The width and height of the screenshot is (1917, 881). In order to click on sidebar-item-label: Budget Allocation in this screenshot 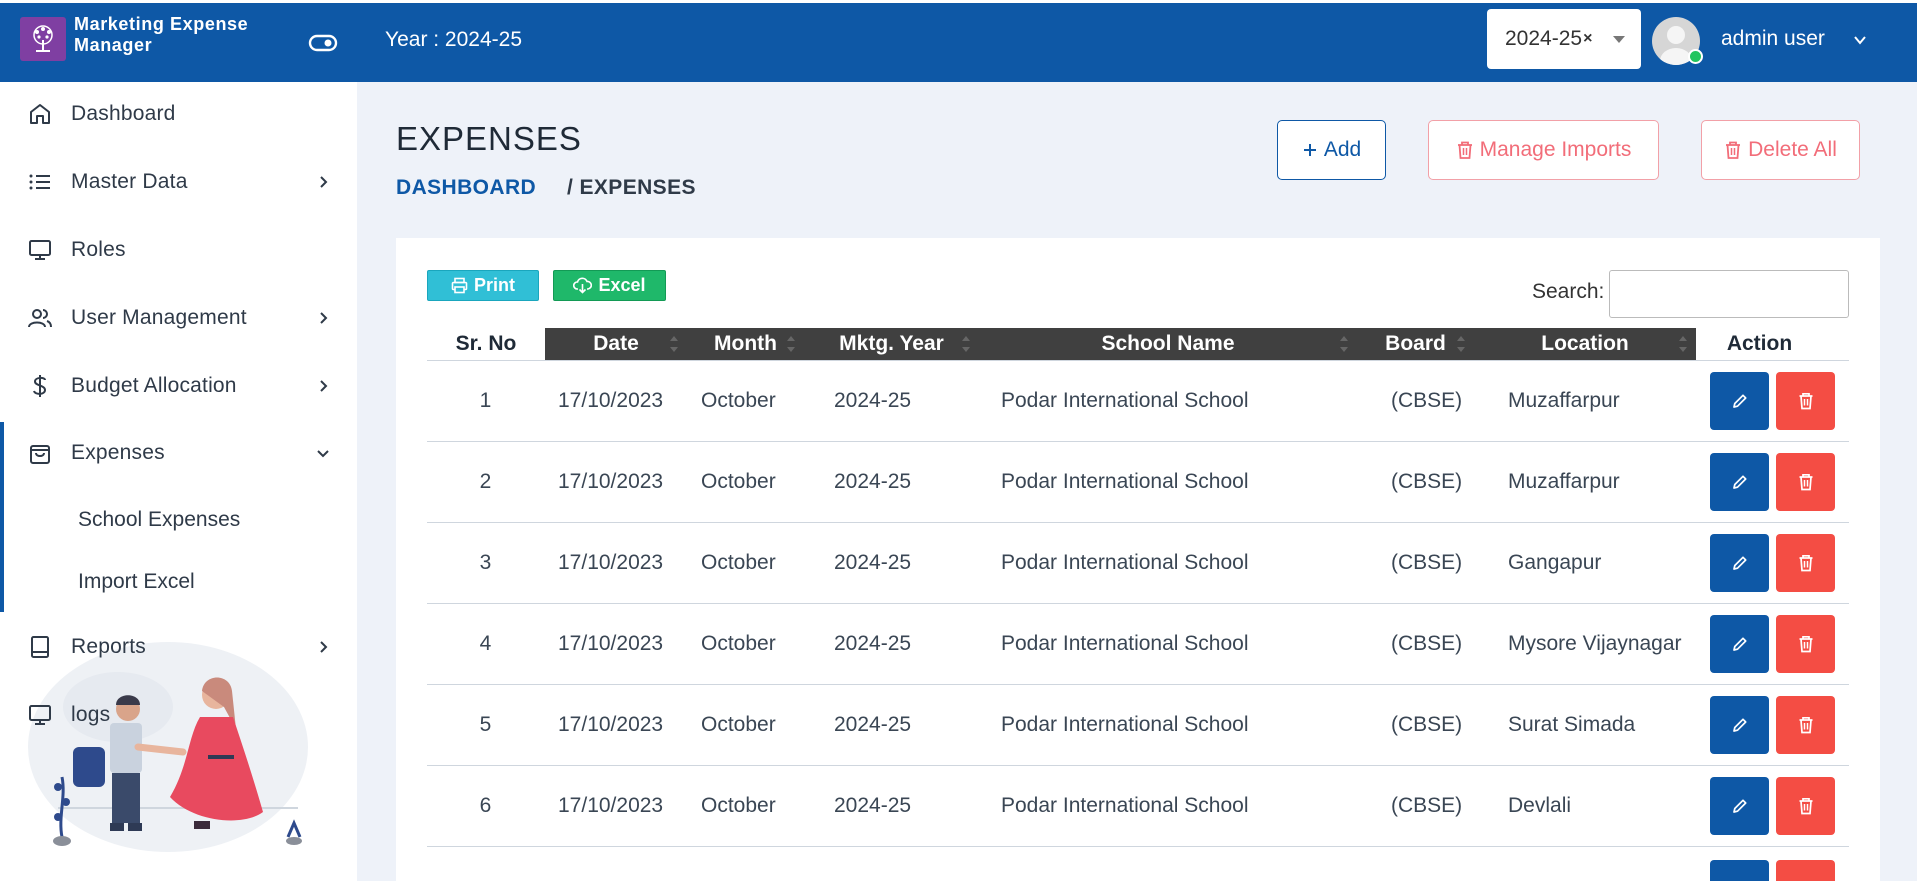, I will do `click(154, 385)`.